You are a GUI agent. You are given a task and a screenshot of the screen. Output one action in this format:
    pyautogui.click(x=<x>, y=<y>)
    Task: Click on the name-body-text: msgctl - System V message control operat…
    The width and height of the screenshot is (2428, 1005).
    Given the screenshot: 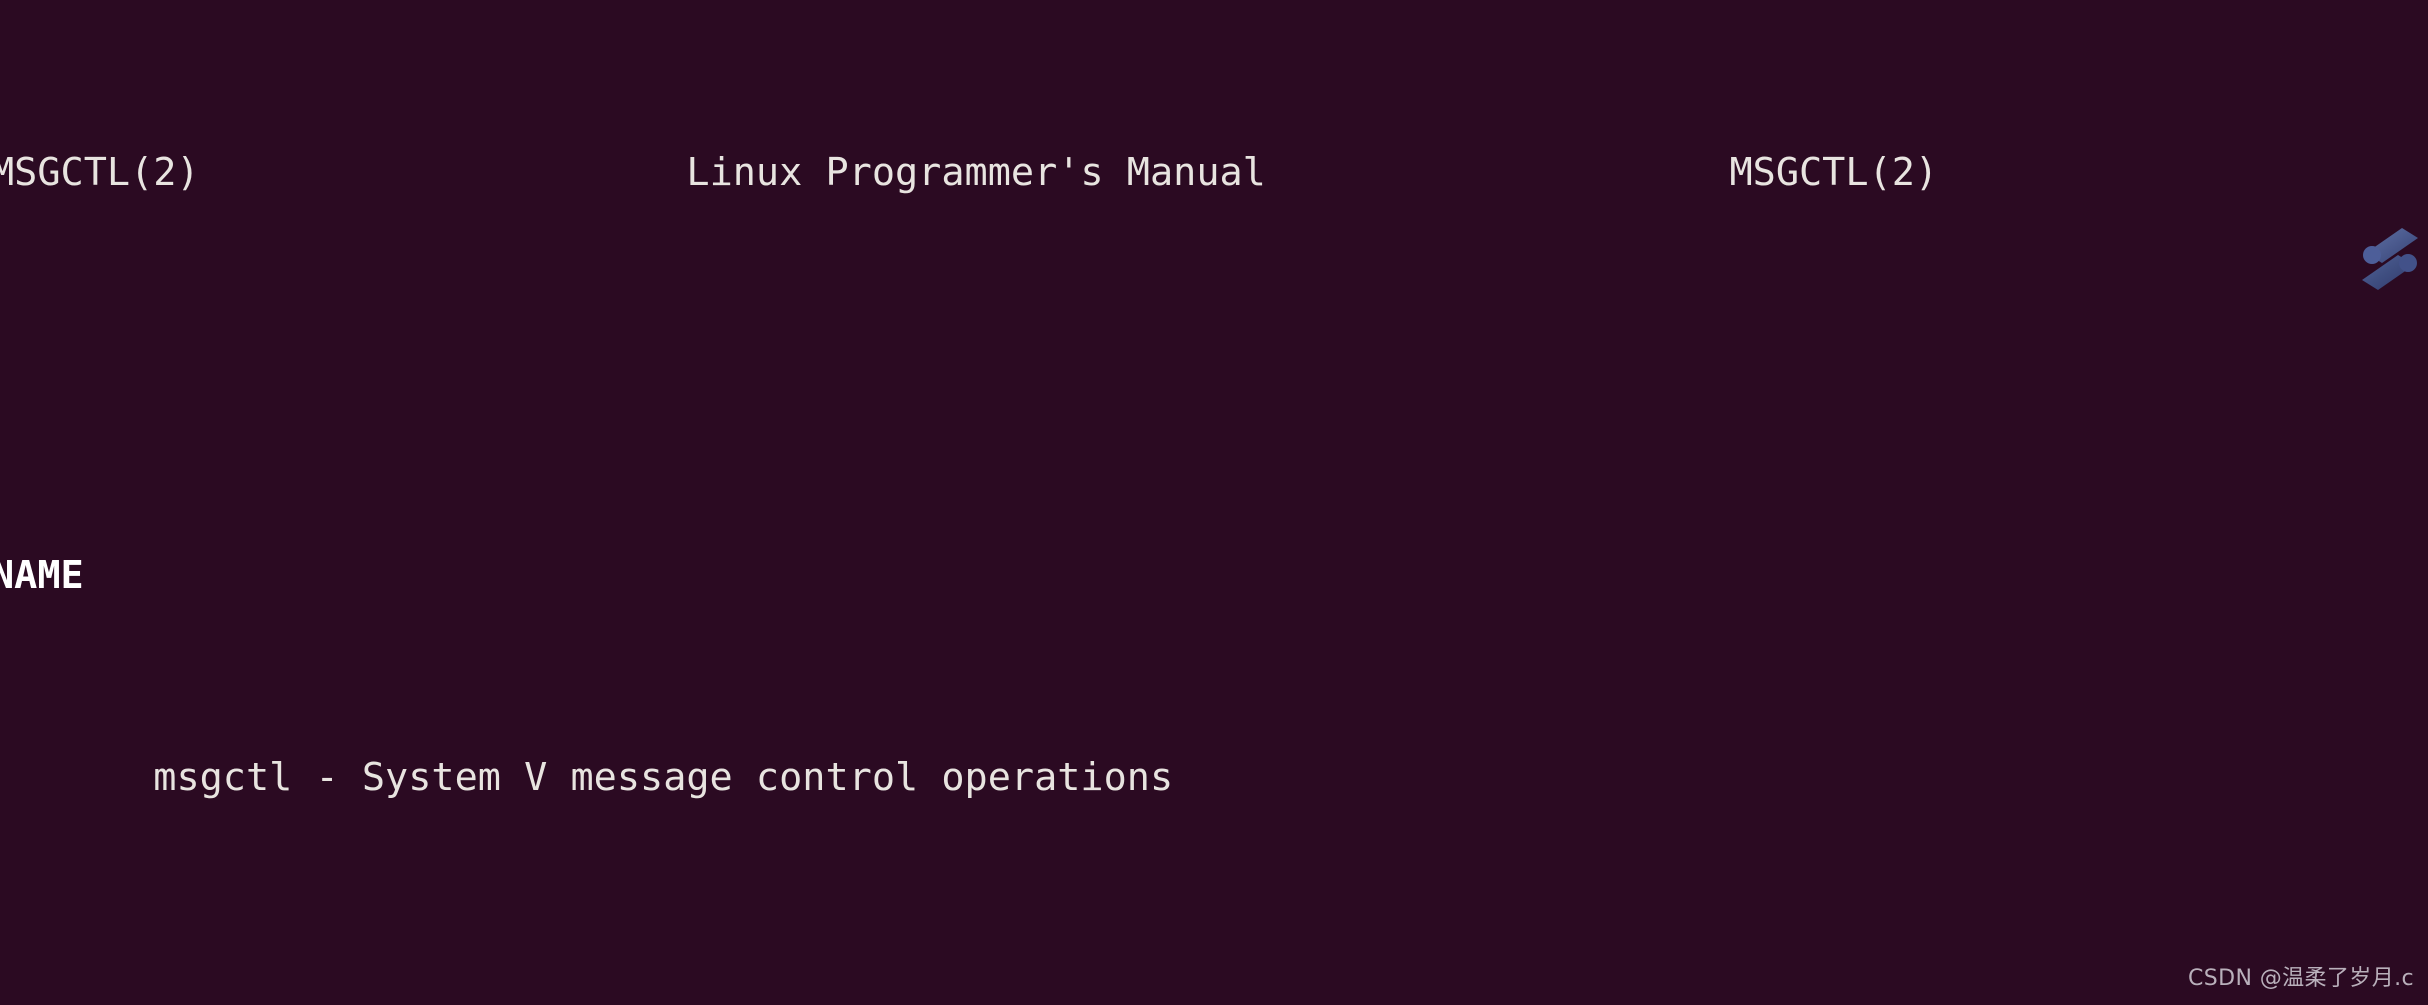 What is the action you would take?
    pyautogui.click(x=663, y=777)
    